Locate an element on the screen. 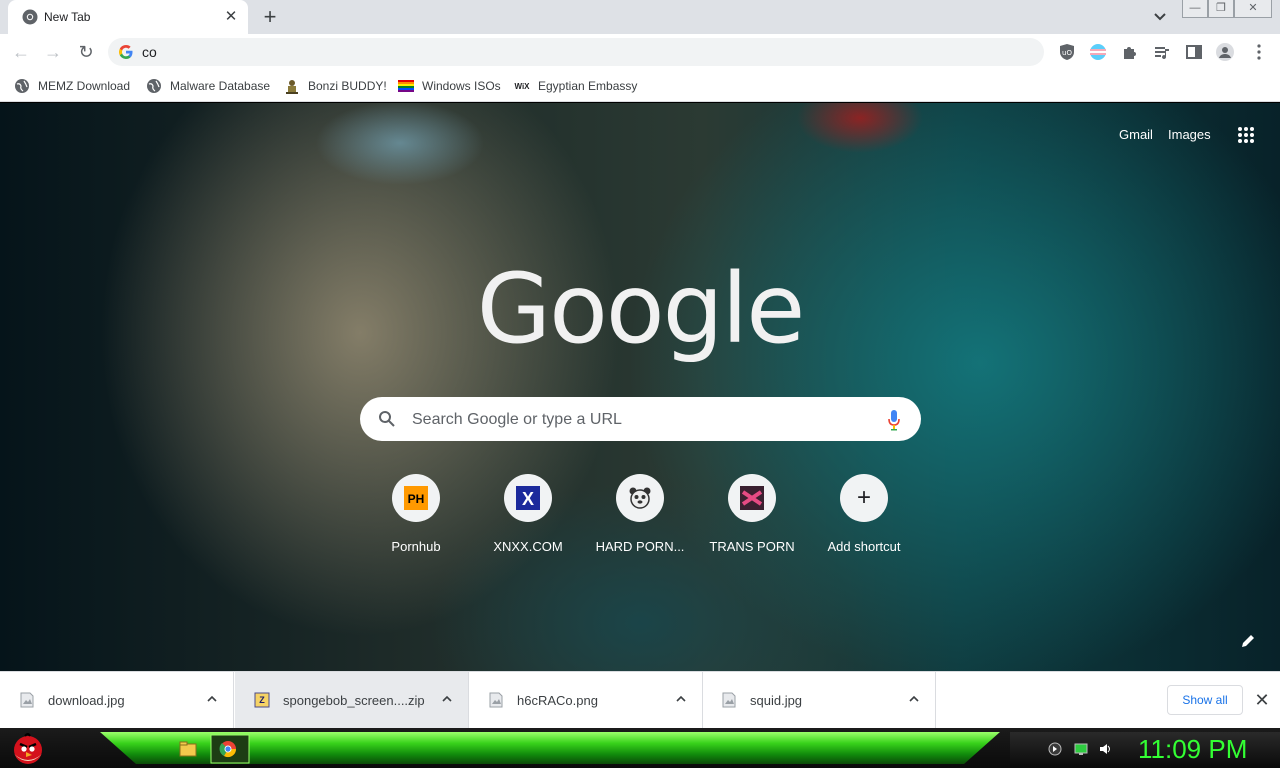  microphone-icon is located at coordinates (894, 420).